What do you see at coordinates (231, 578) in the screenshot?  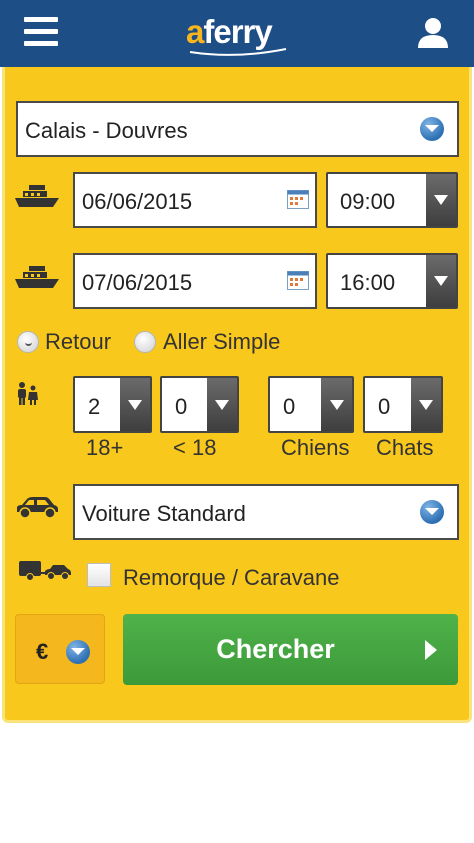 I see `trailer-label: Remorque / Caravane` at bounding box center [231, 578].